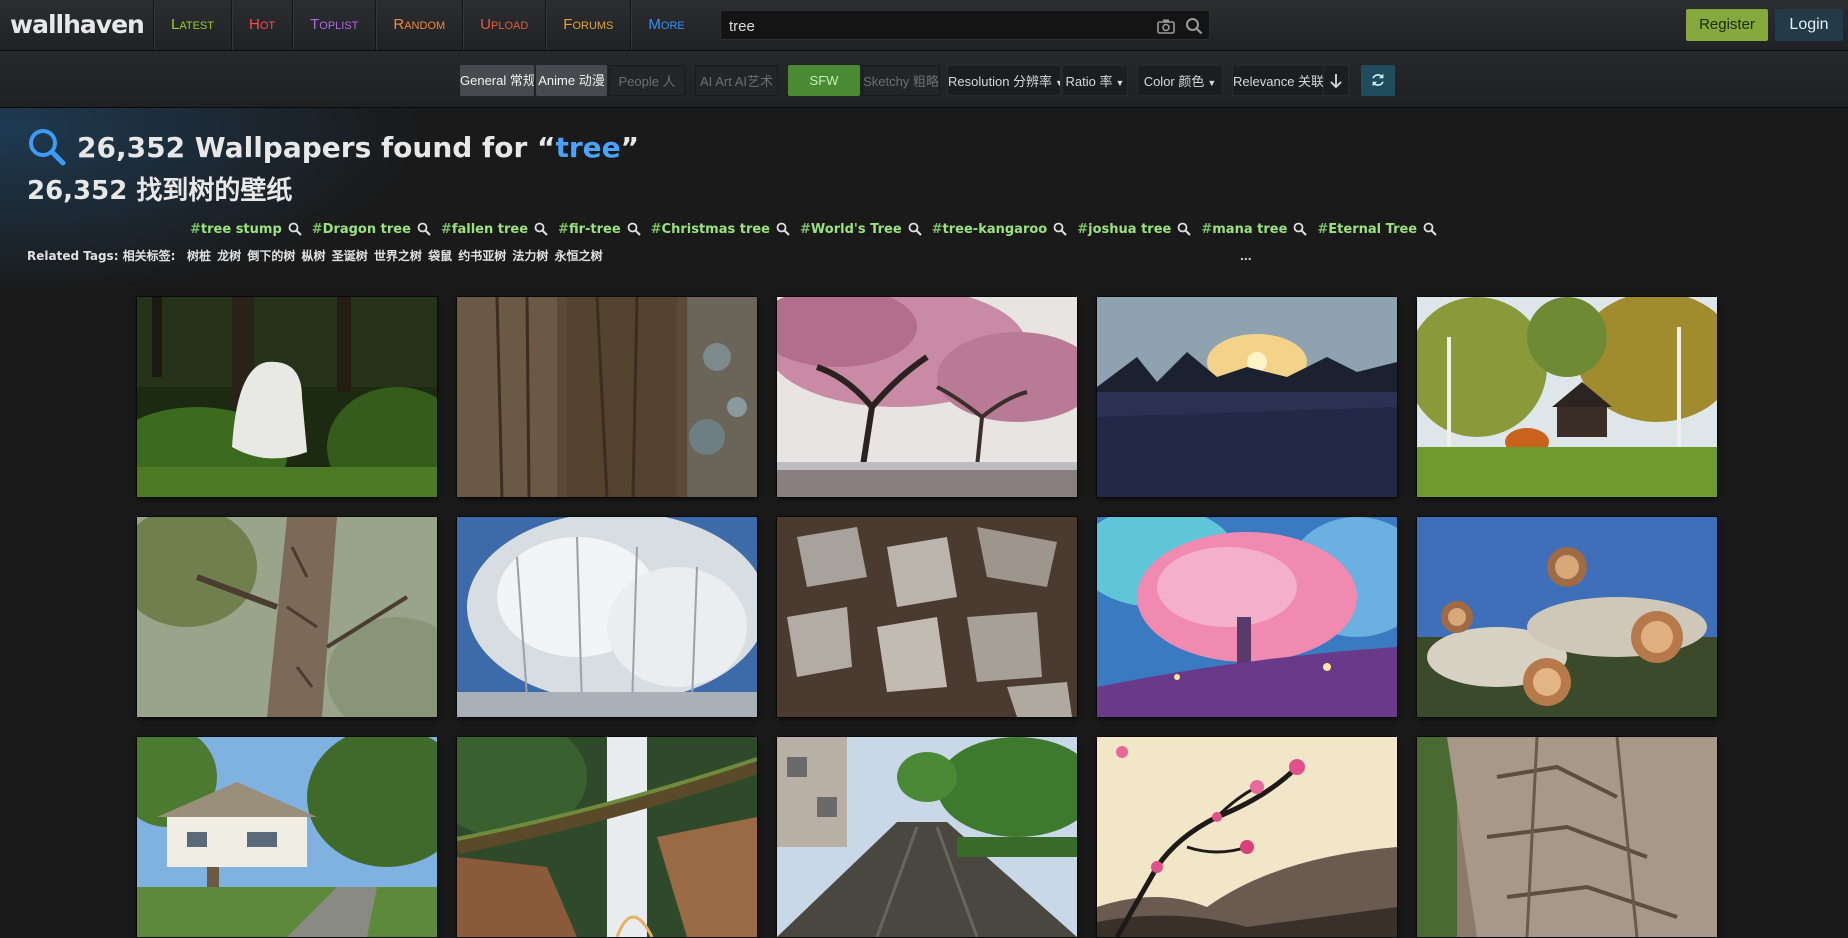 The width and height of the screenshot is (1848, 938). What do you see at coordinates (1809, 25) in the screenshot?
I see `login-button: Login` at bounding box center [1809, 25].